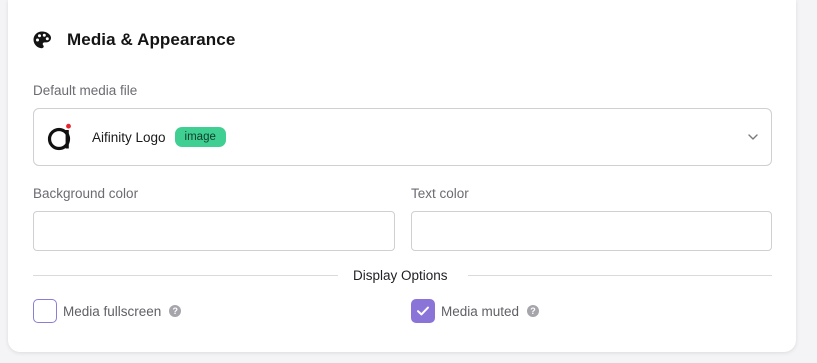 The image size is (817, 363). What do you see at coordinates (42, 40) in the screenshot?
I see `palette-icon` at bounding box center [42, 40].